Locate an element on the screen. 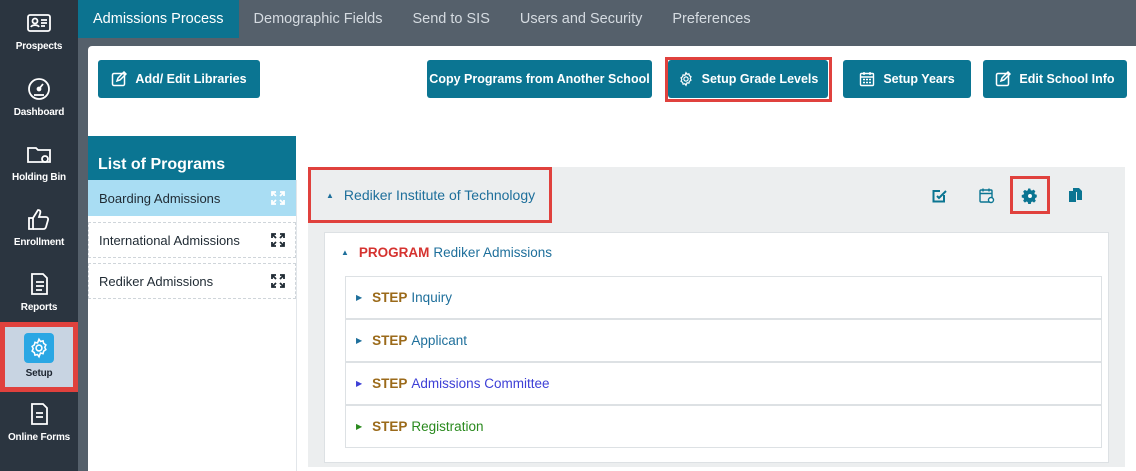 The image size is (1136, 471). step-name: Admissions Committee is located at coordinates (480, 383).